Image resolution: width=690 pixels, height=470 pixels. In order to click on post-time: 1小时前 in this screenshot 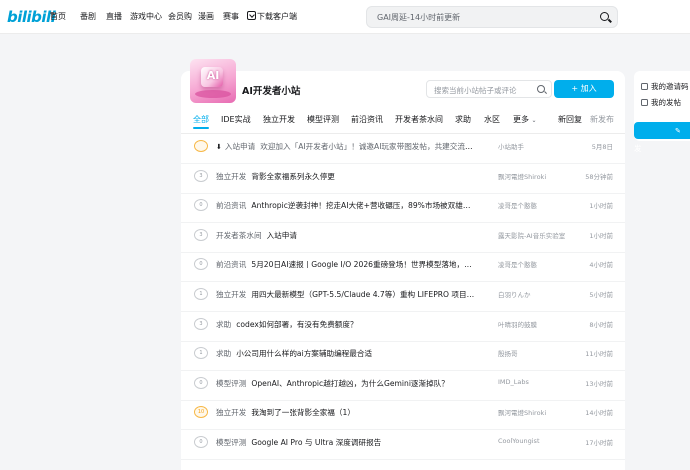, I will do `click(601, 235)`.